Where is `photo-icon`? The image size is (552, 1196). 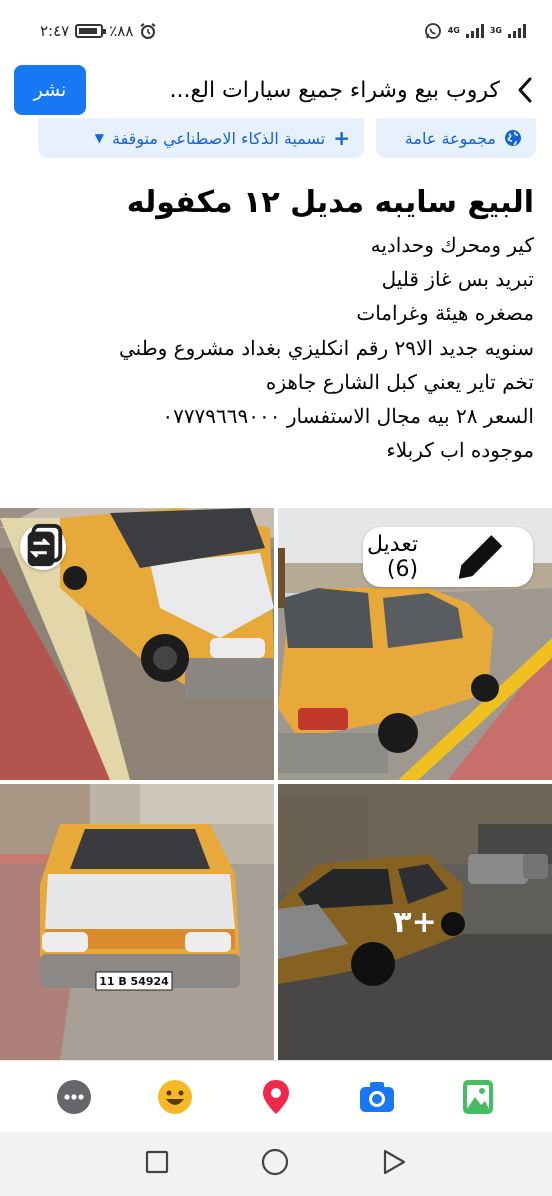
photo-icon is located at coordinates (477, 1096).